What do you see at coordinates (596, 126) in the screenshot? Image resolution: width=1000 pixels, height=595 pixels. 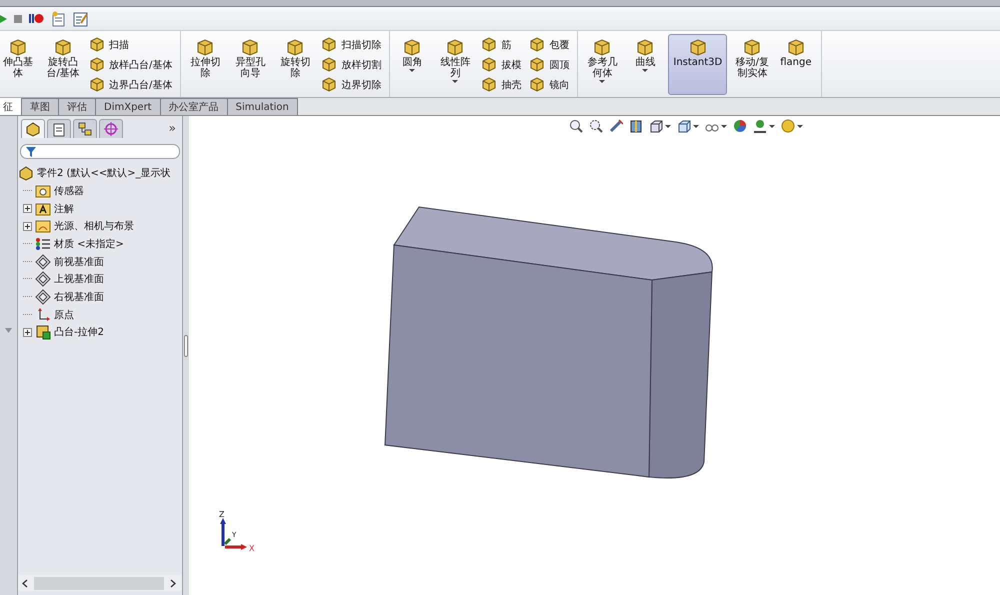 I see `zoom-area-icon` at bounding box center [596, 126].